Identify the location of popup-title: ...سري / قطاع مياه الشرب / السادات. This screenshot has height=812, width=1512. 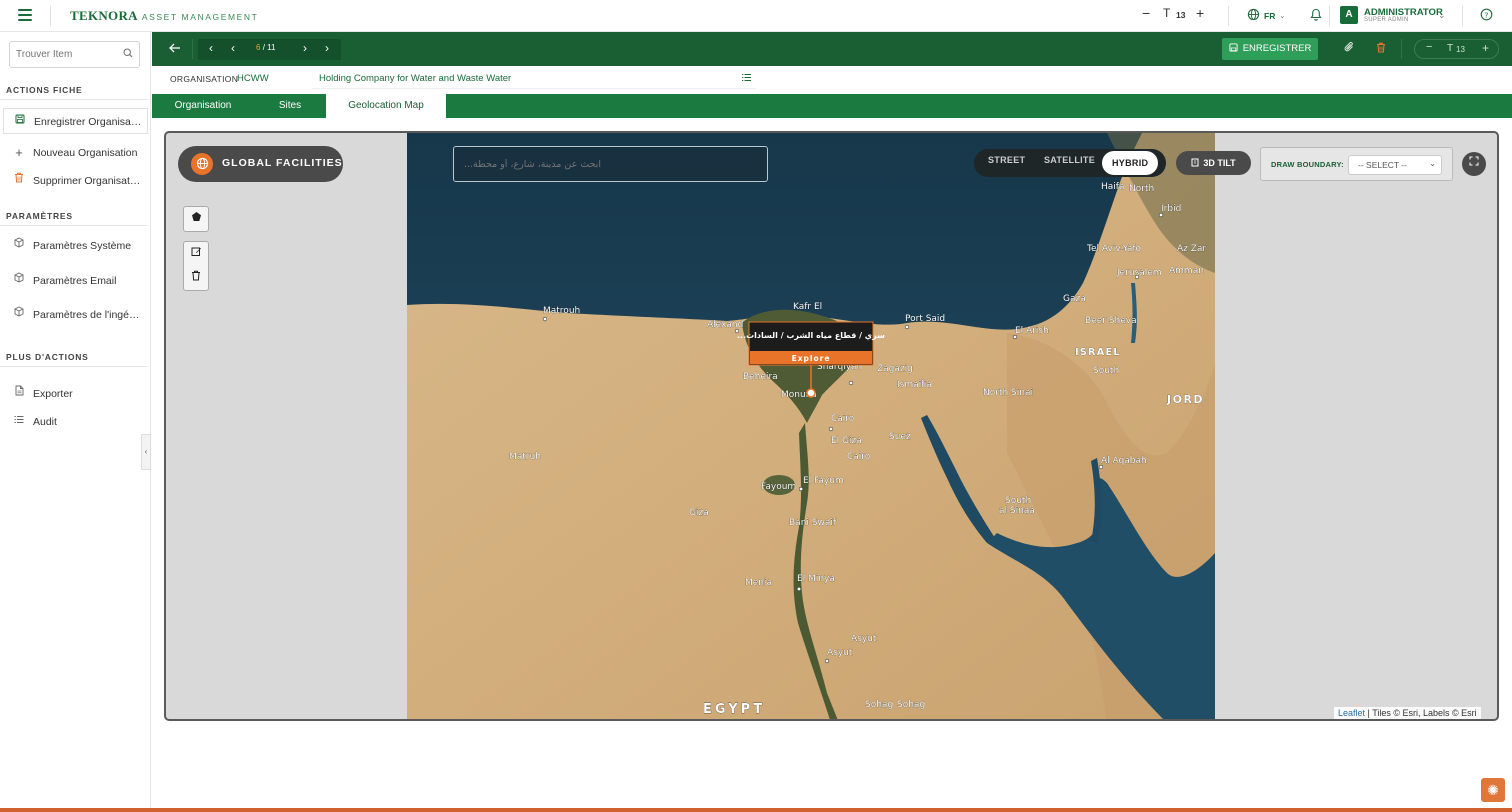
(811, 335).